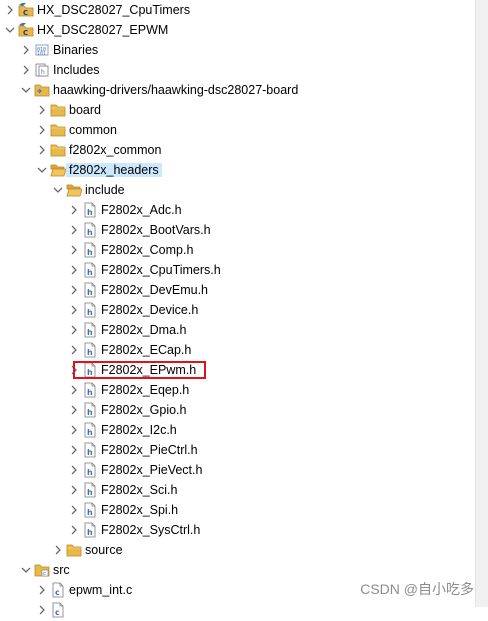  I want to click on tree-item-label: haawking-drivers/haawking-dsc28027-board, so click(176, 90).